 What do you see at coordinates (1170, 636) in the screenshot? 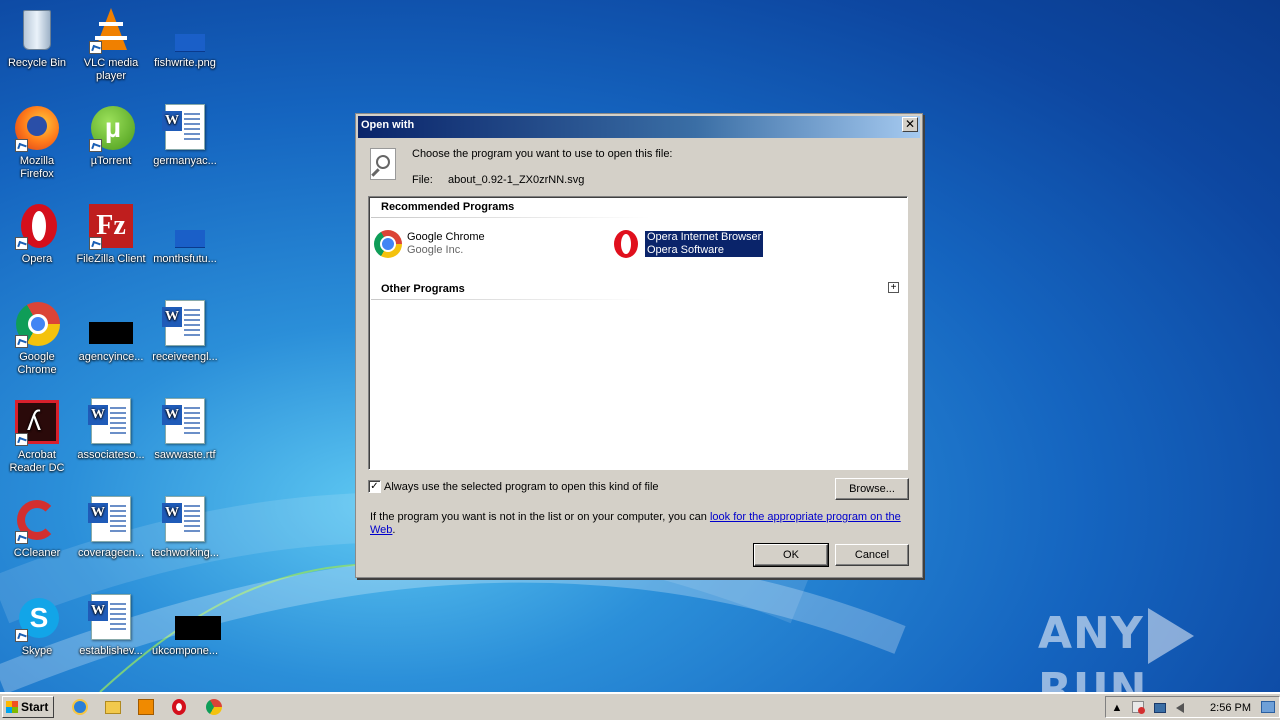
I see `play-icon` at bounding box center [1170, 636].